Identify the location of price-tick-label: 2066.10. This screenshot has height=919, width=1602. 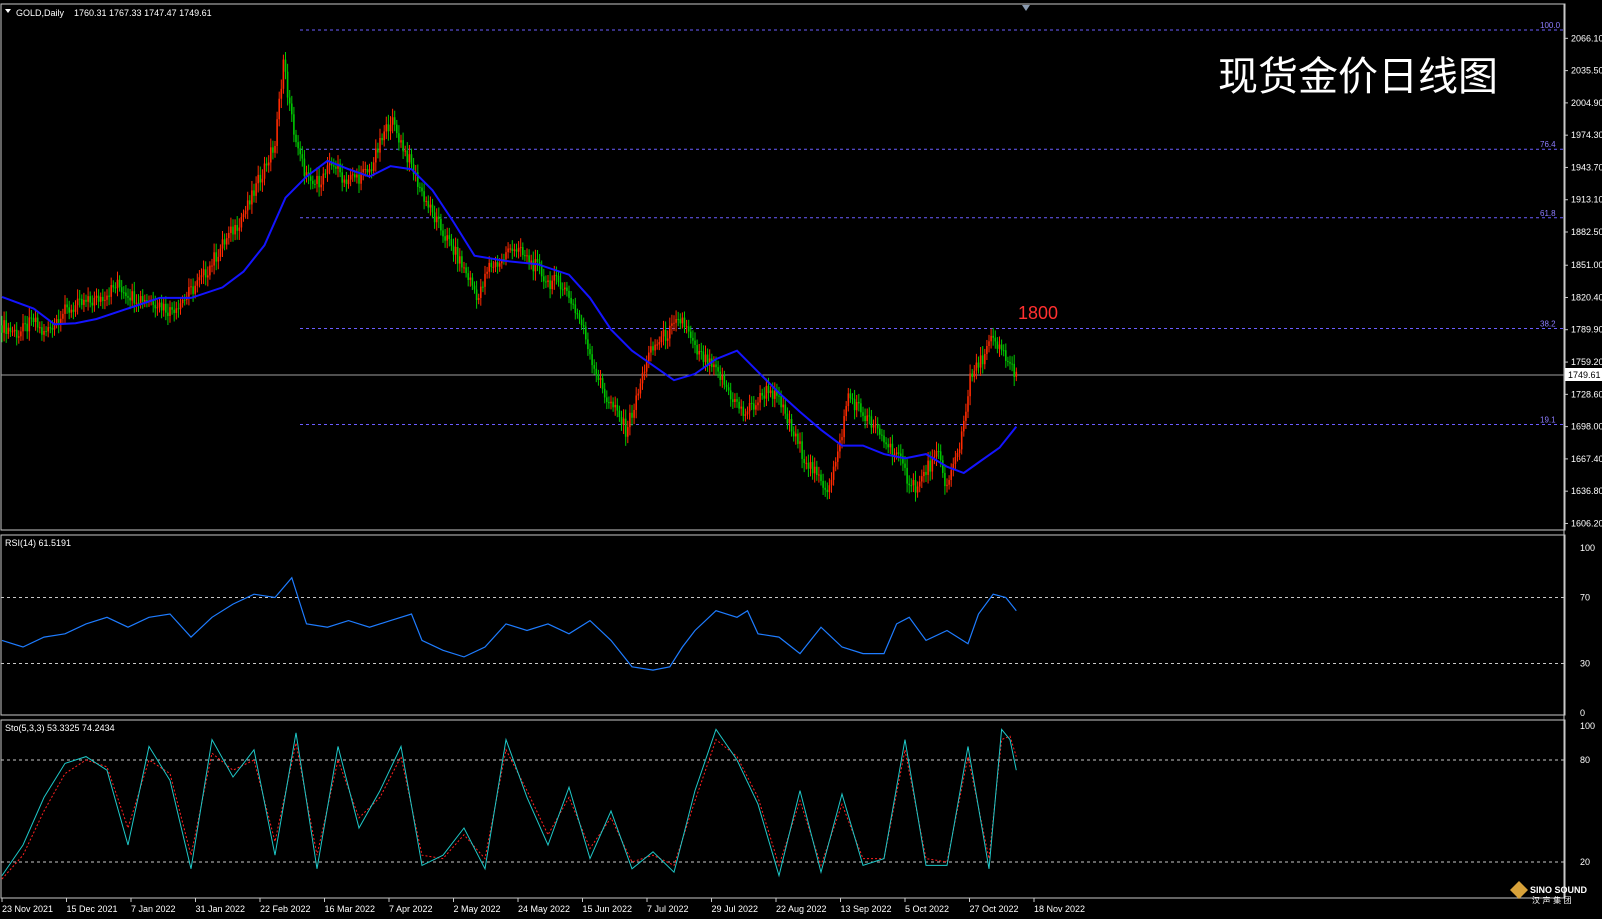
(1586, 38).